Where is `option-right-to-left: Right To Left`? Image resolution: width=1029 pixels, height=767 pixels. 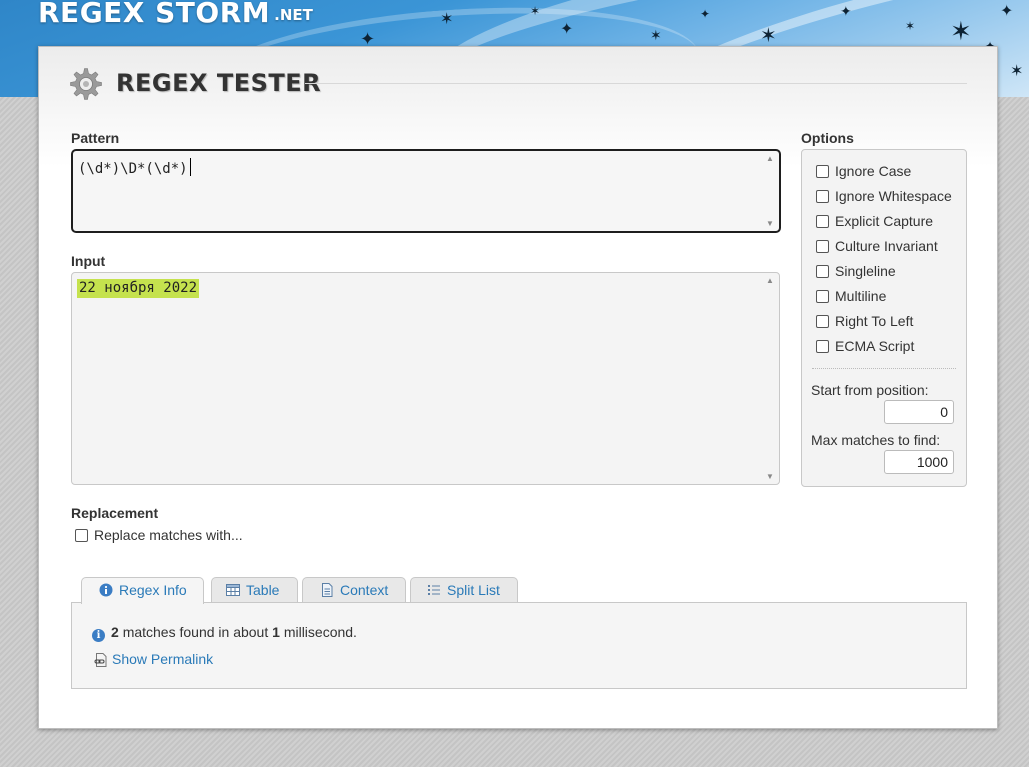
option-right-to-left: Right To Left is located at coordinates (864, 321).